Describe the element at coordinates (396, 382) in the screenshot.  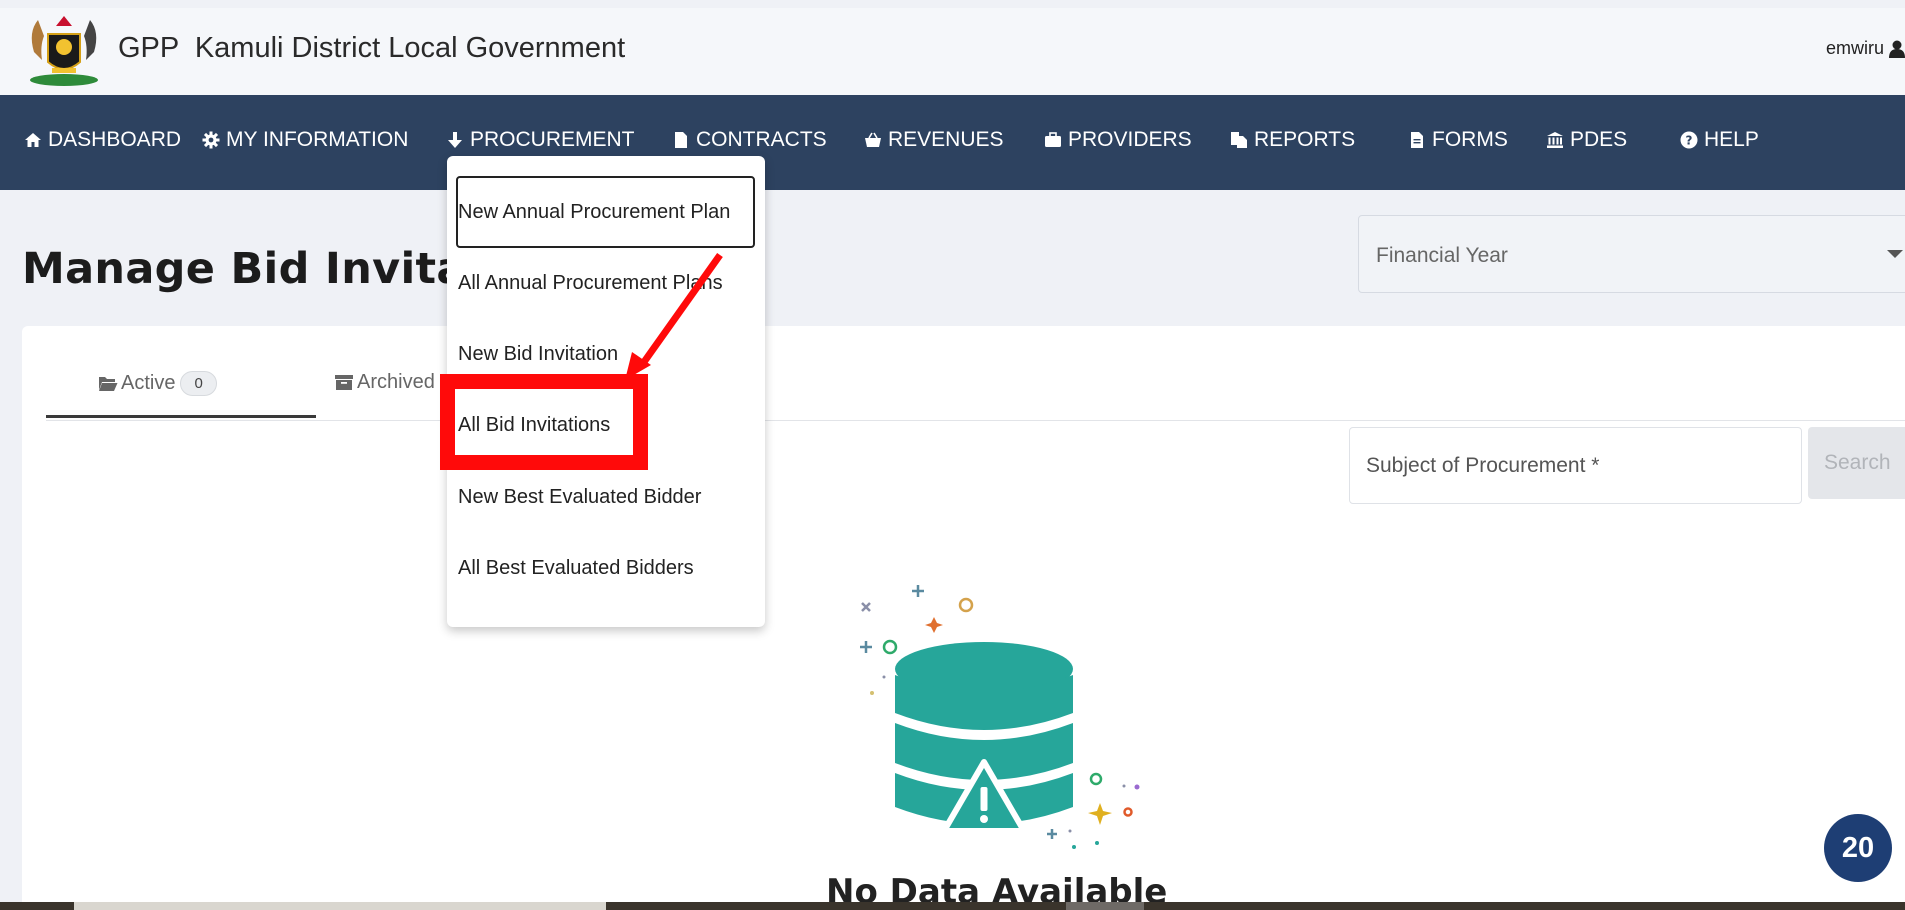
I see `tab-label: Archived` at that location.